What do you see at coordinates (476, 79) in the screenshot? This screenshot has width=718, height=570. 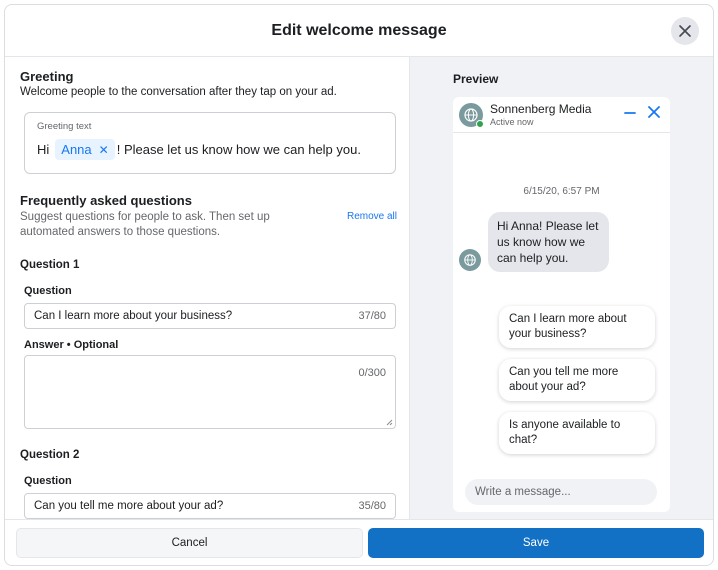 I see `preview-title: Preview` at bounding box center [476, 79].